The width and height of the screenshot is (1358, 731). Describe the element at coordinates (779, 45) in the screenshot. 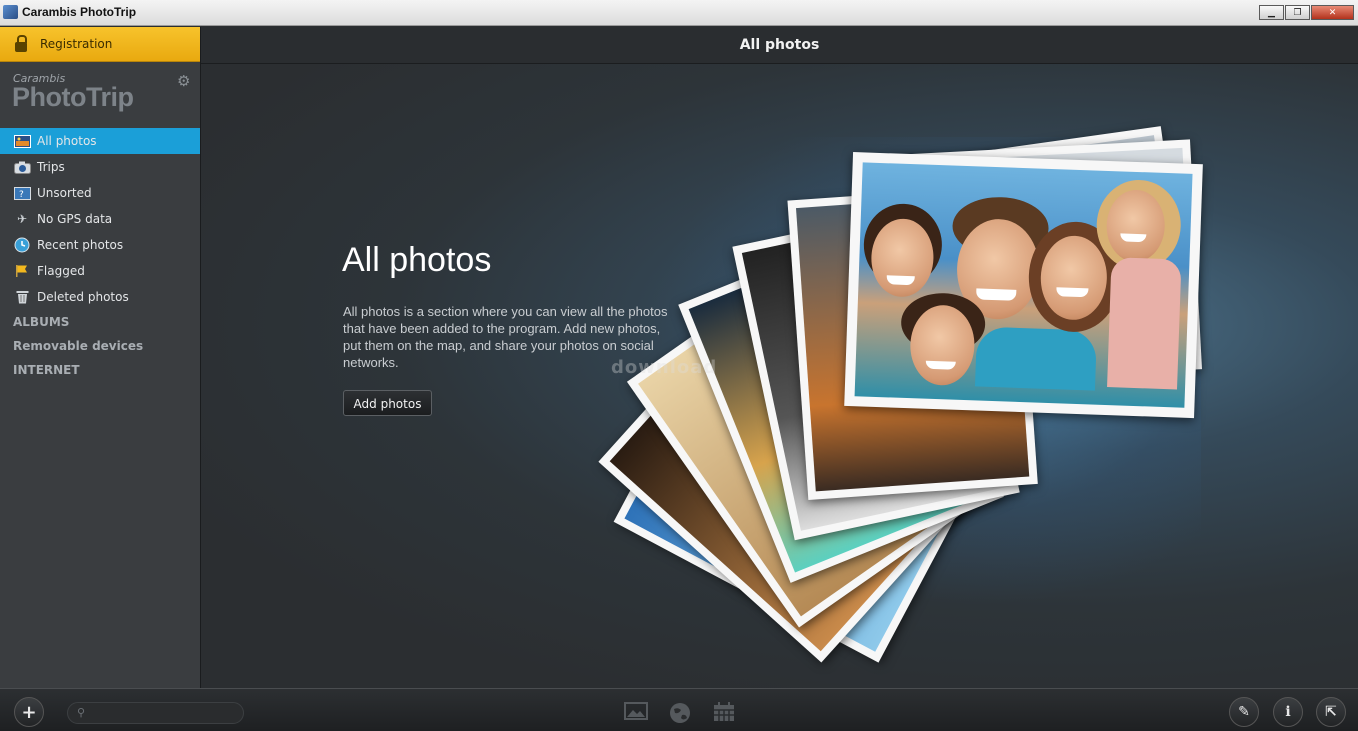

I see `page-header: All photos` at that location.